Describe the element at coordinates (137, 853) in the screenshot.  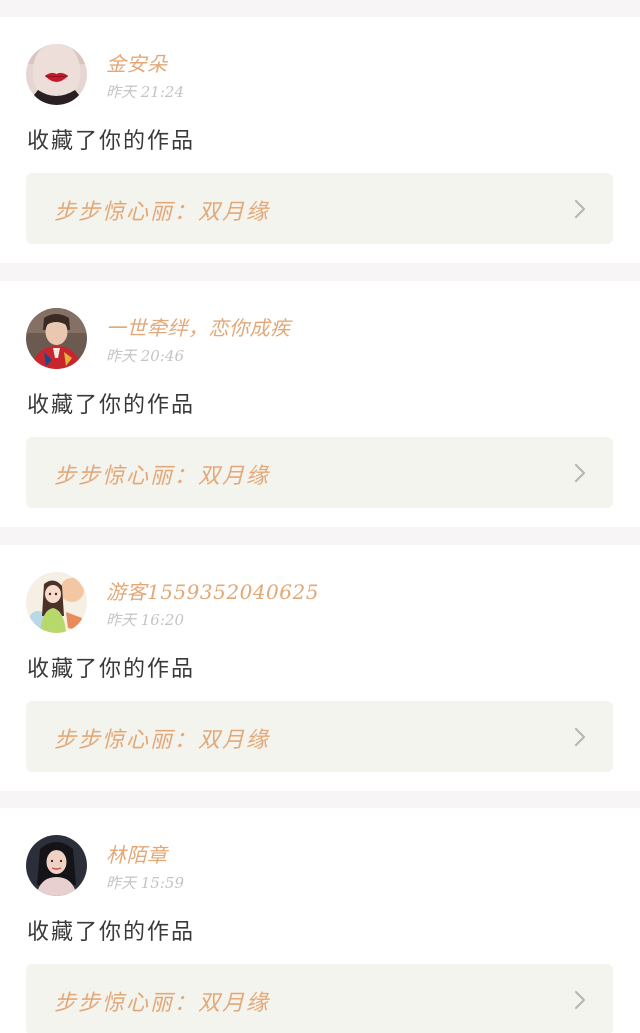
I see `username: 林陌章` at that location.